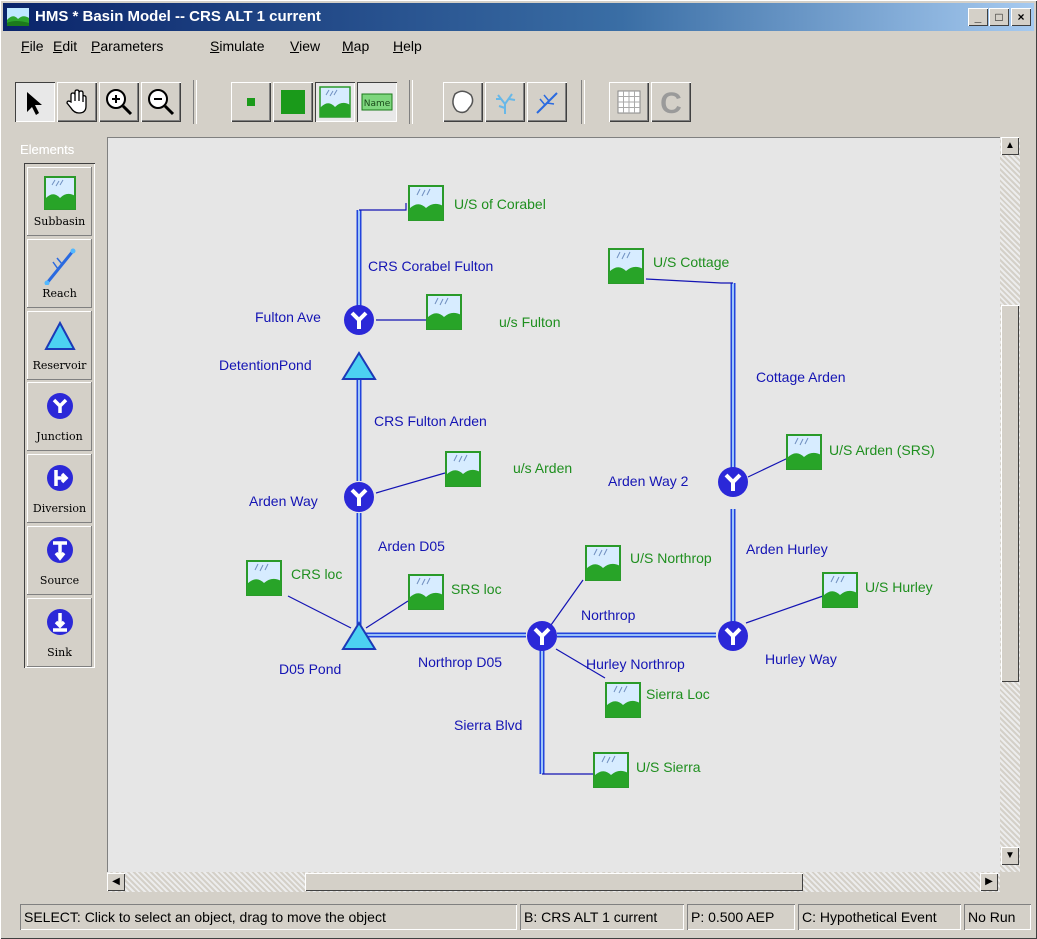  Describe the element at coordinates (127, 46) in the screenshot. I see `menu-parameters: Parameters` at that location.